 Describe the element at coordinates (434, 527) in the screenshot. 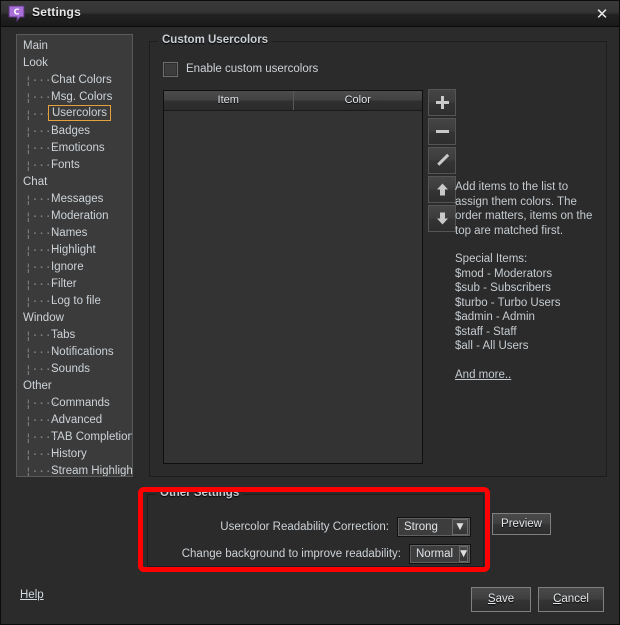

I see `readability-correction-select: Strong ▼` at that location.